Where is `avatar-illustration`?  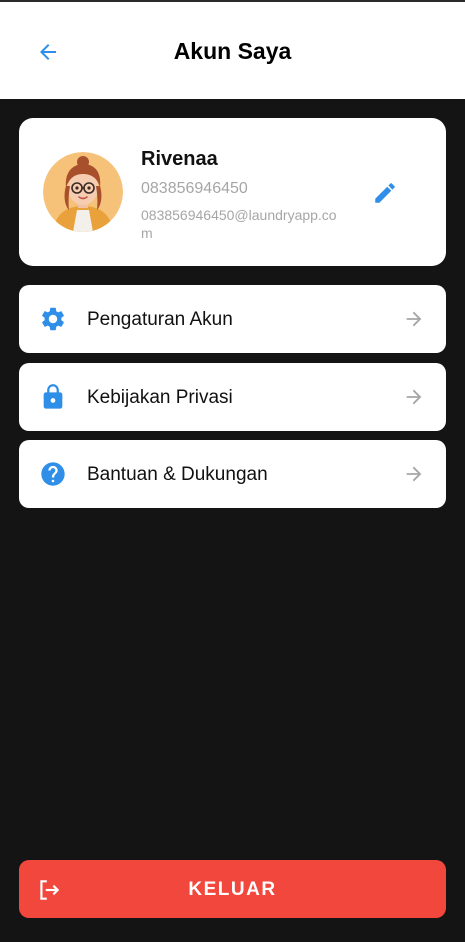 avatar-illustration is located at coordinates (83, 192).